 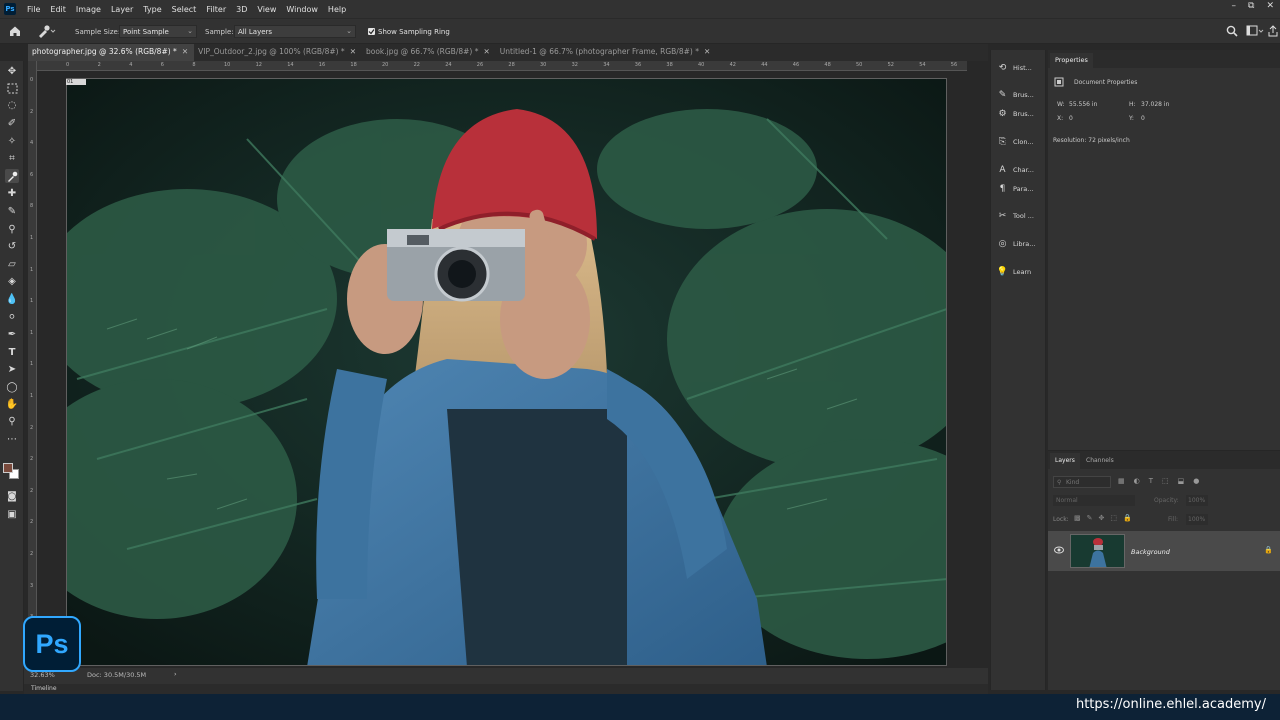 I want to click on menu-window: Window, so click(x=302, y=9).